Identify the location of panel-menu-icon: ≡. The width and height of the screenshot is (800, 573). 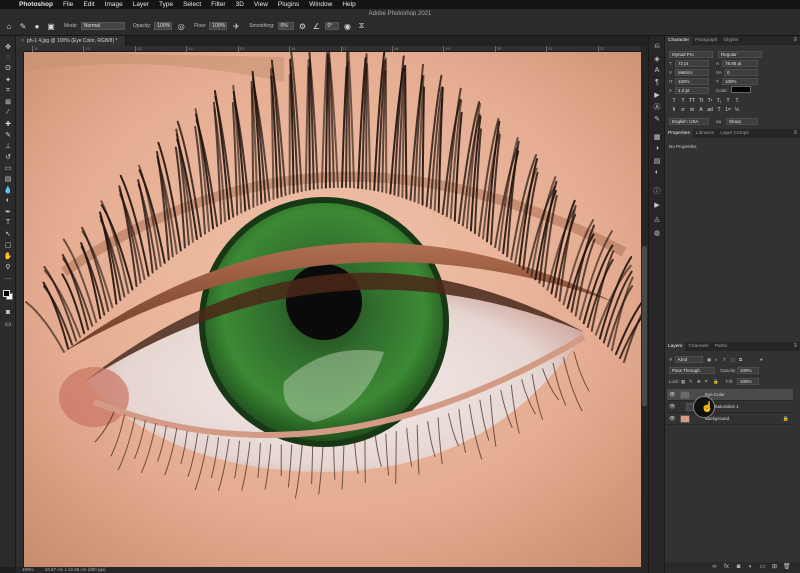
(795, 40).